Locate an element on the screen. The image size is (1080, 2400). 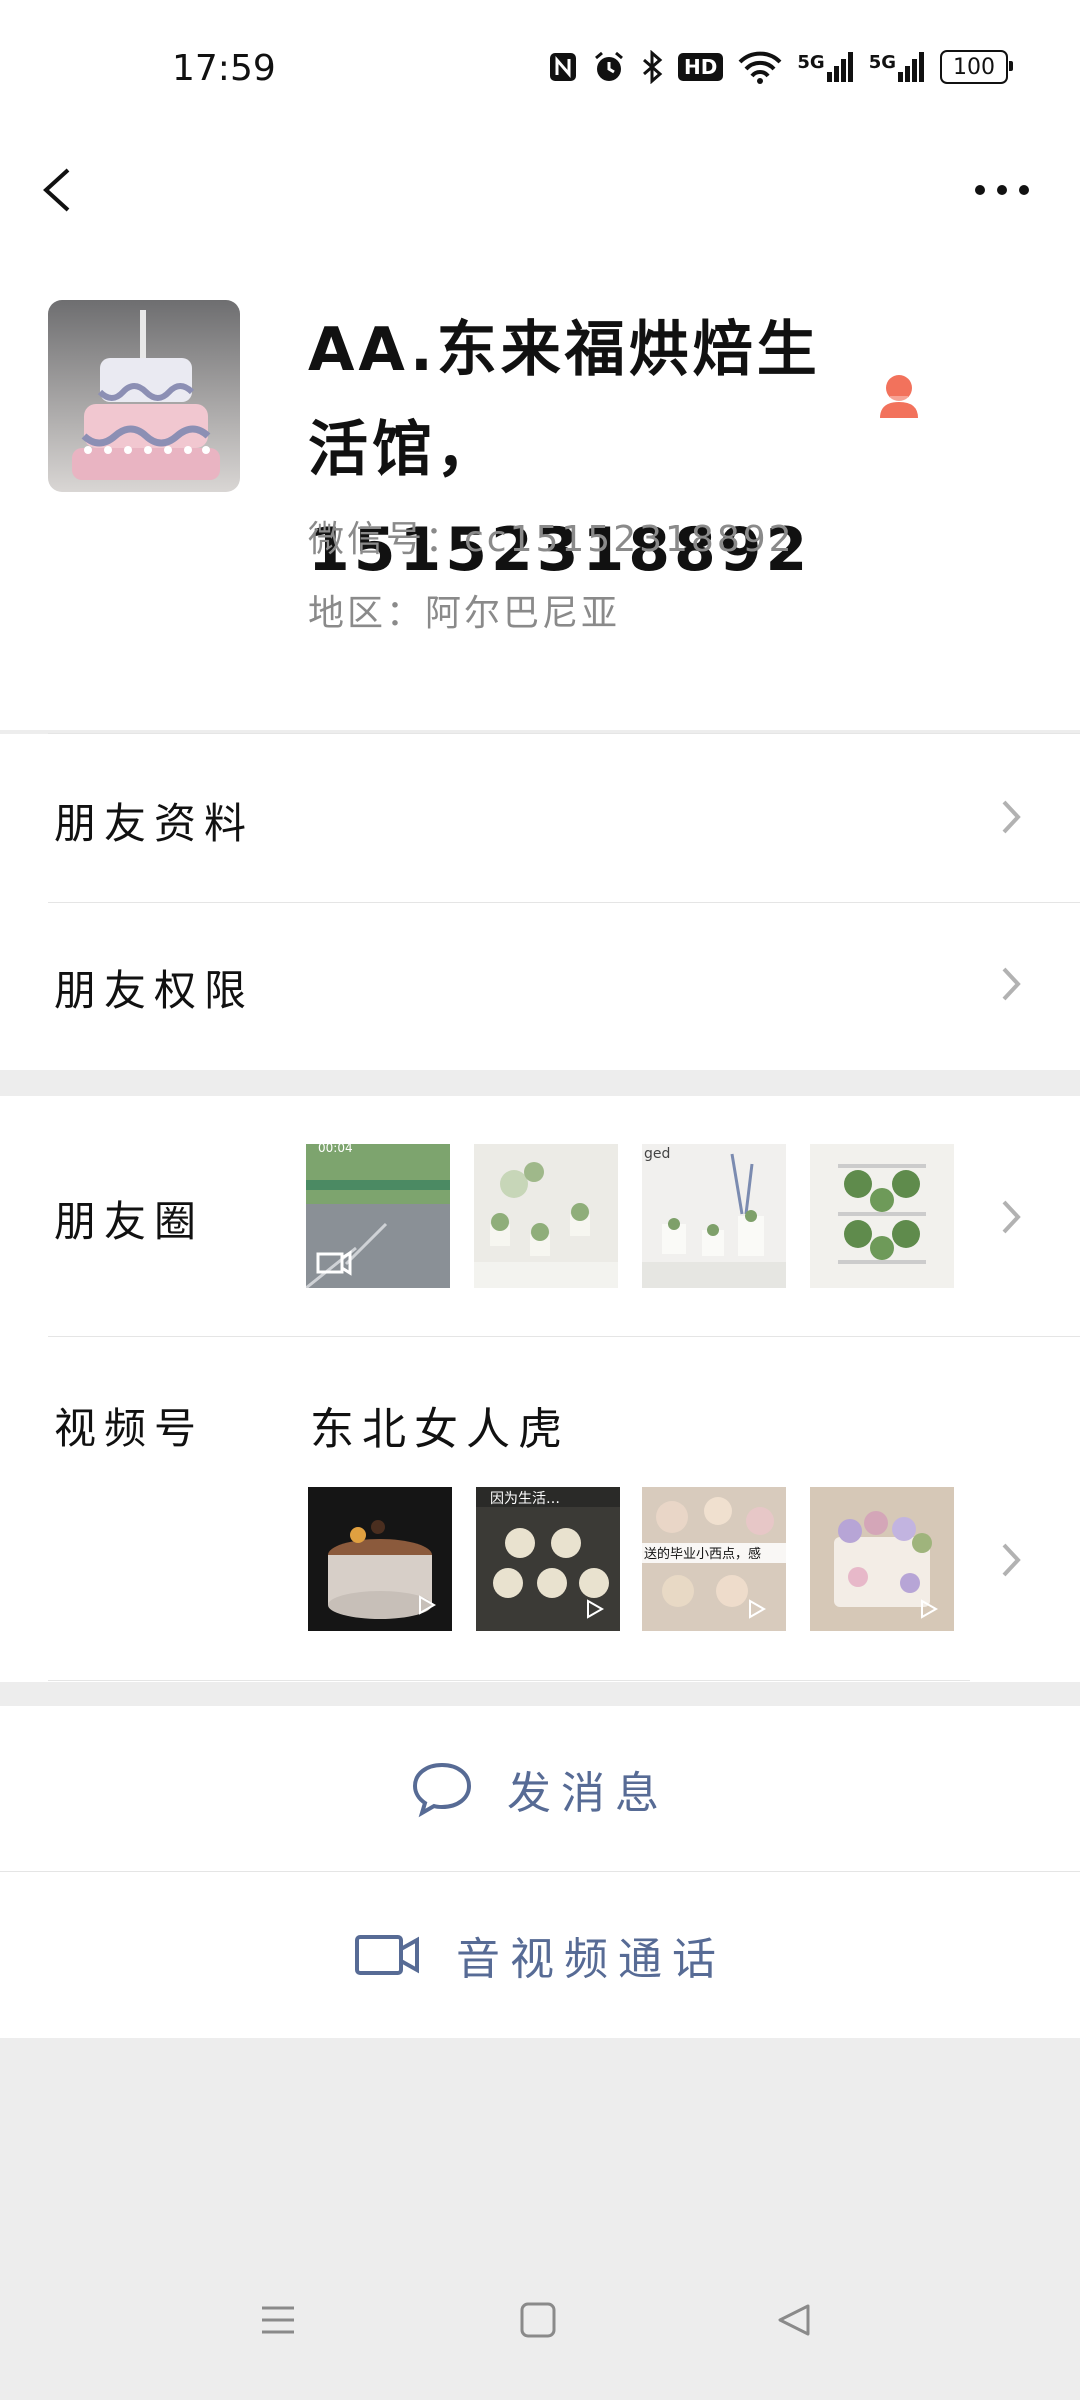
video-call-label: 音视频通话 is located at coordinates (591, 1959).